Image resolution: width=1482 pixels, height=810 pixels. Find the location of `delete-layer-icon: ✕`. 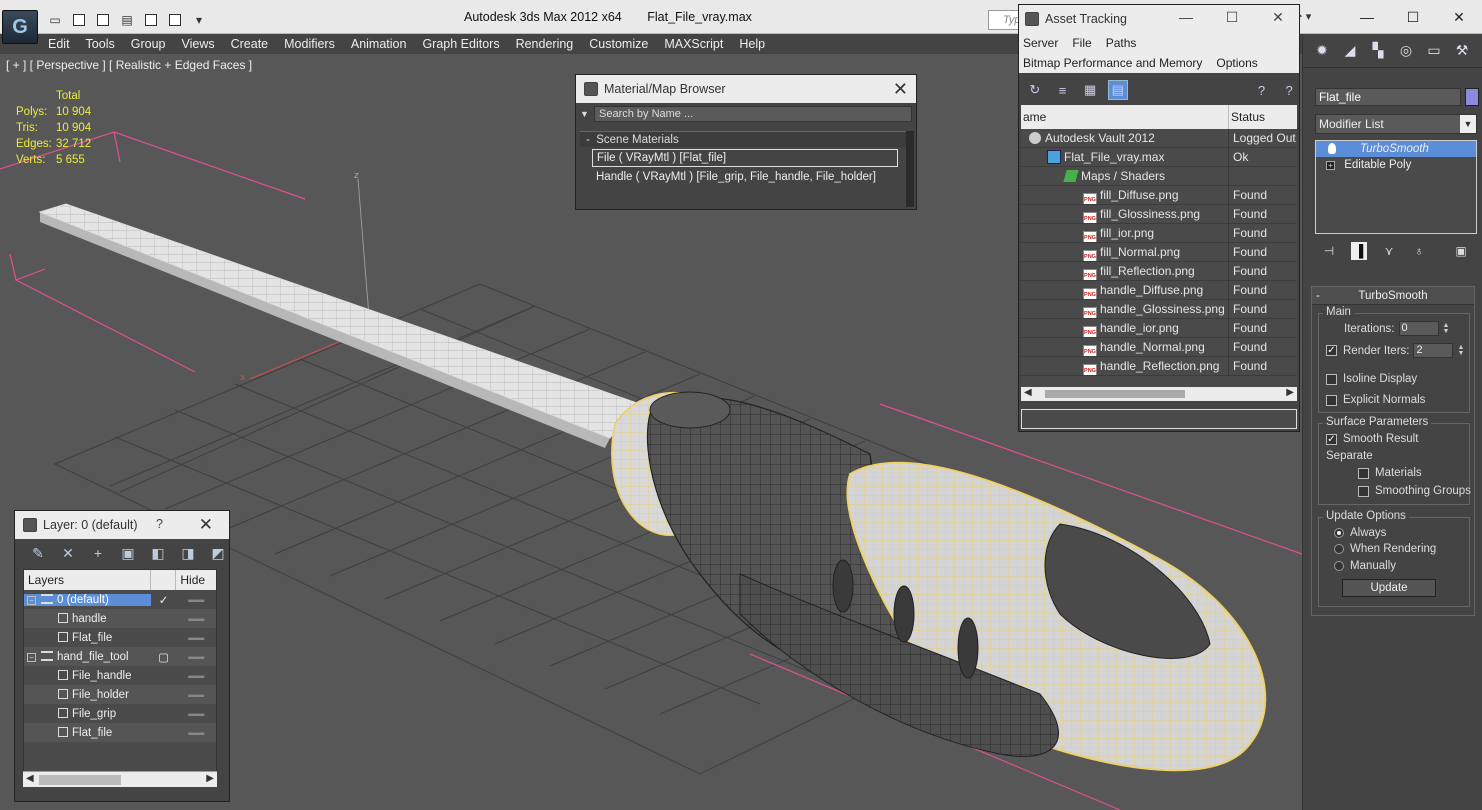

delete-layer-icon: ✕ is located at coordinates (68, 553).